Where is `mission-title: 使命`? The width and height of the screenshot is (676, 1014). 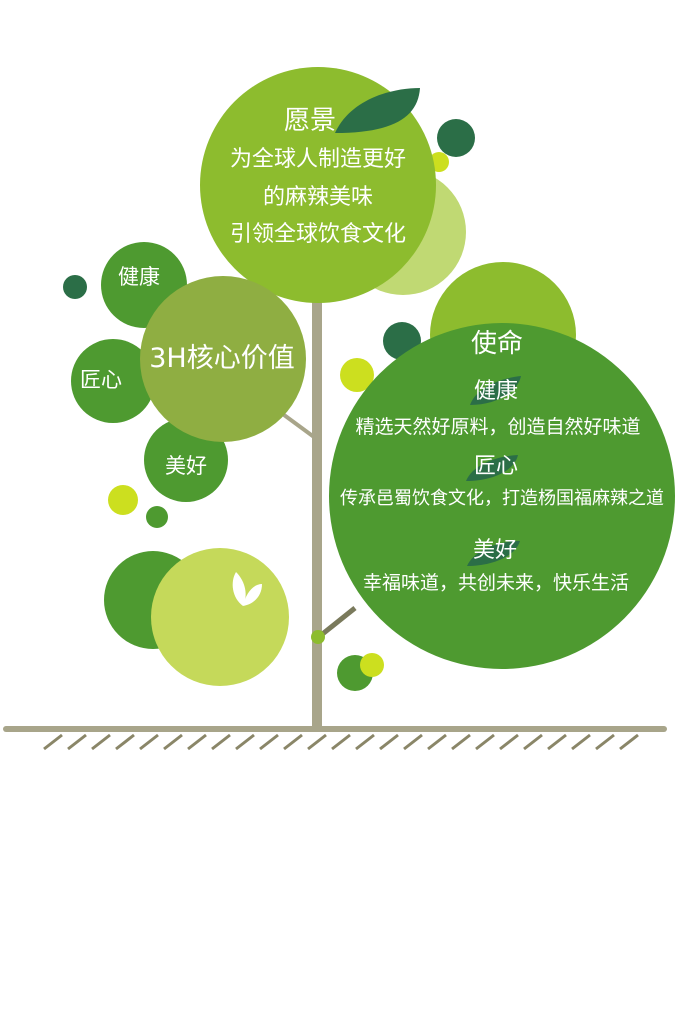
mission-title: 使命 is located at coordinates (497, 344).